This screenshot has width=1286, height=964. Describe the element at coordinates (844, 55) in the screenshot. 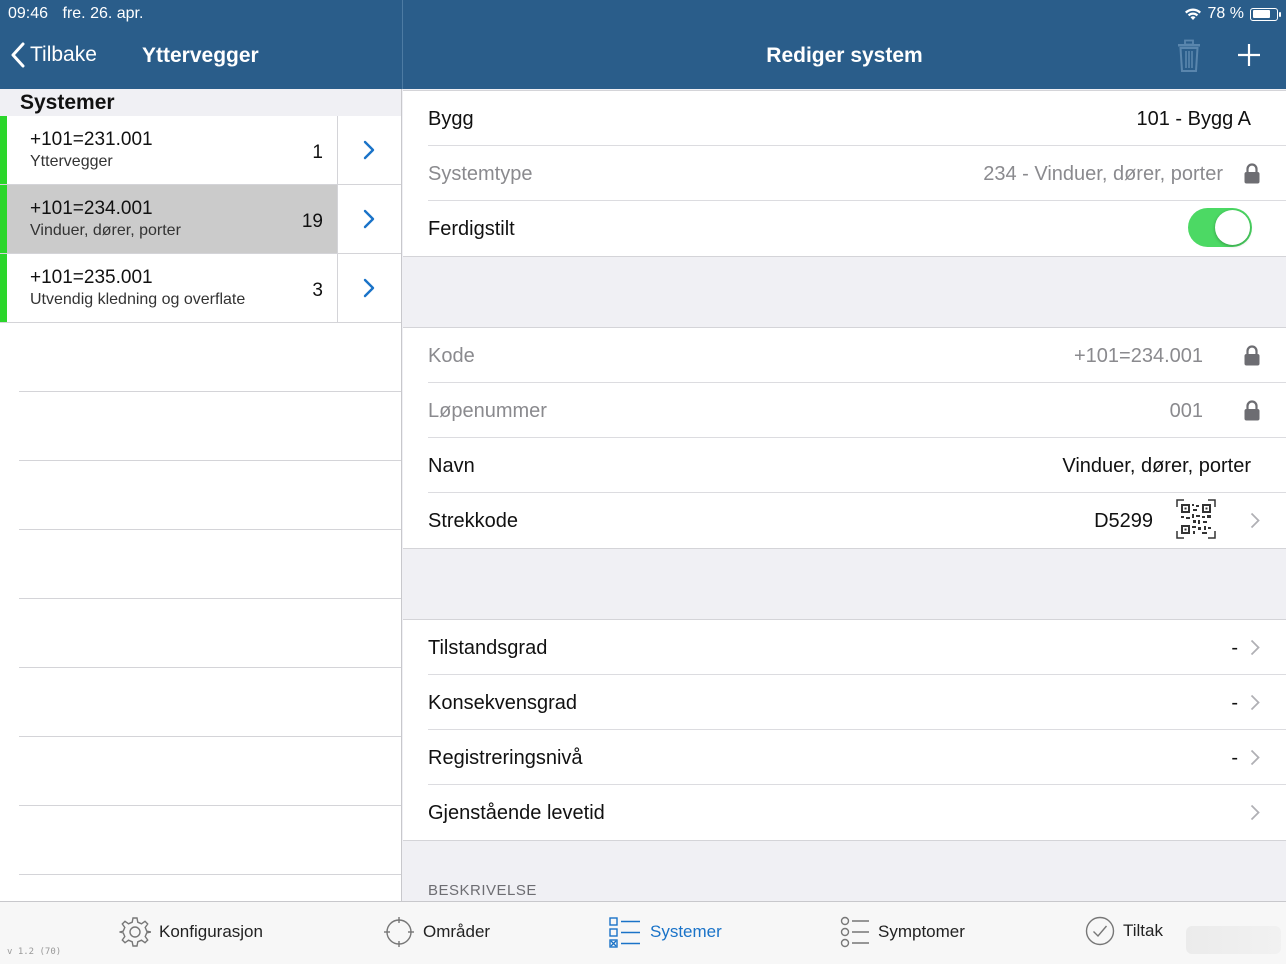

I see `page-title: Rediger system` at that location.